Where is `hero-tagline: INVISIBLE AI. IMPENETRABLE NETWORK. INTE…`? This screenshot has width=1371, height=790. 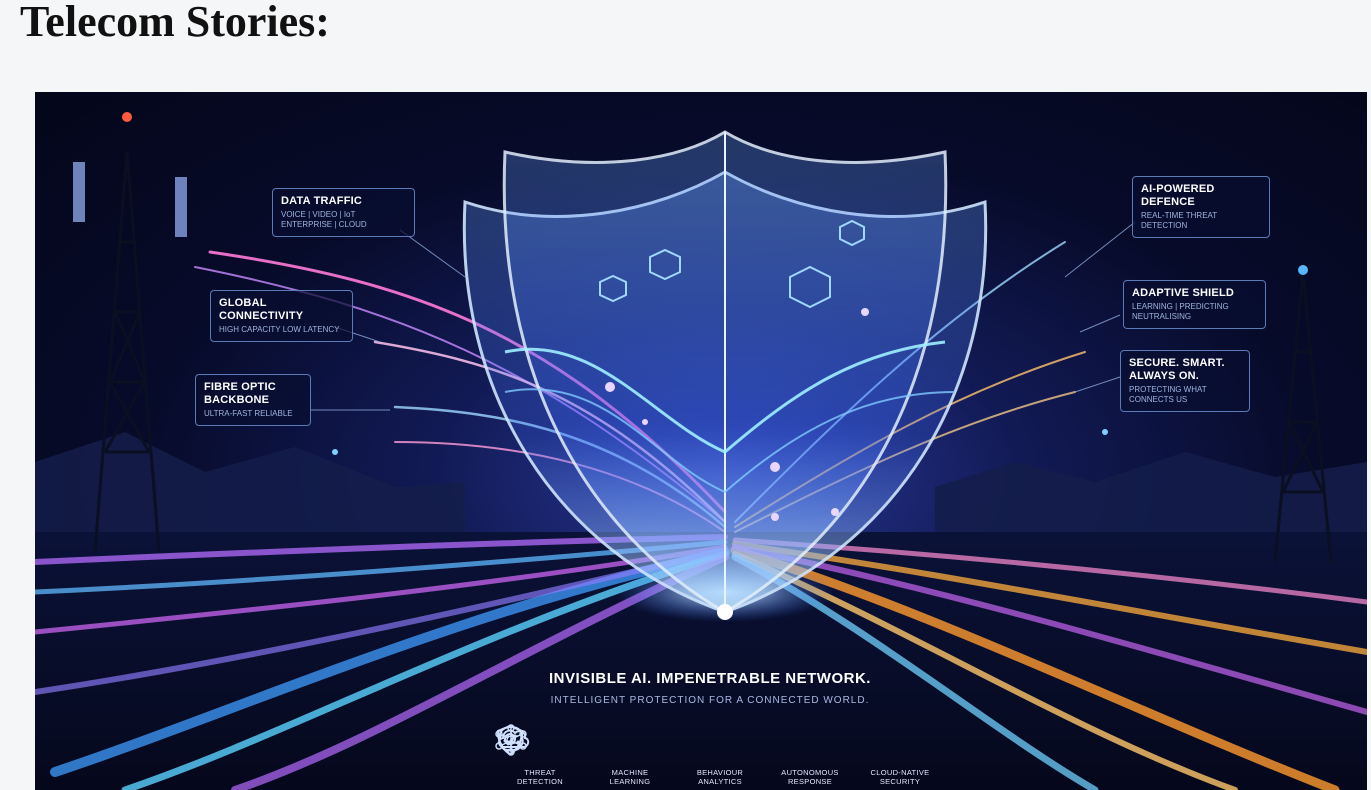 hero-tagline: INVISIBLE AI. IMPENETRABLE NETWORK. INTE… is located at coordinates (710, 688).